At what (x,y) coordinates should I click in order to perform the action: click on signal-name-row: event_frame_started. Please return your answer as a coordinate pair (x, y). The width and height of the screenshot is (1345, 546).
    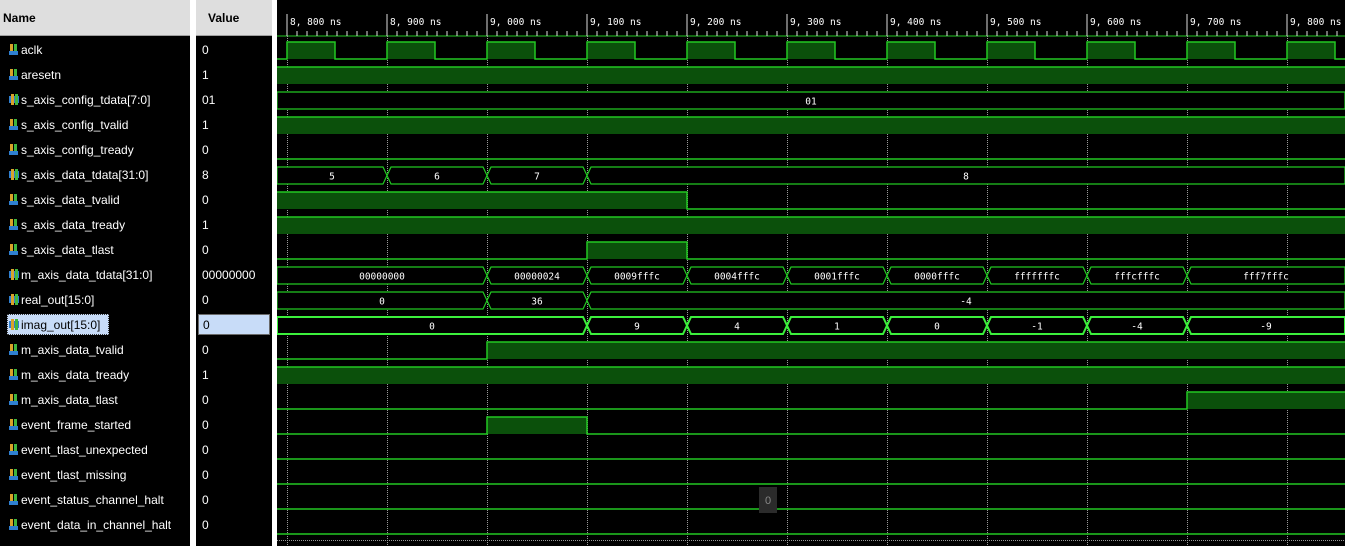
    Looking at the image, I should click on (95, 424).